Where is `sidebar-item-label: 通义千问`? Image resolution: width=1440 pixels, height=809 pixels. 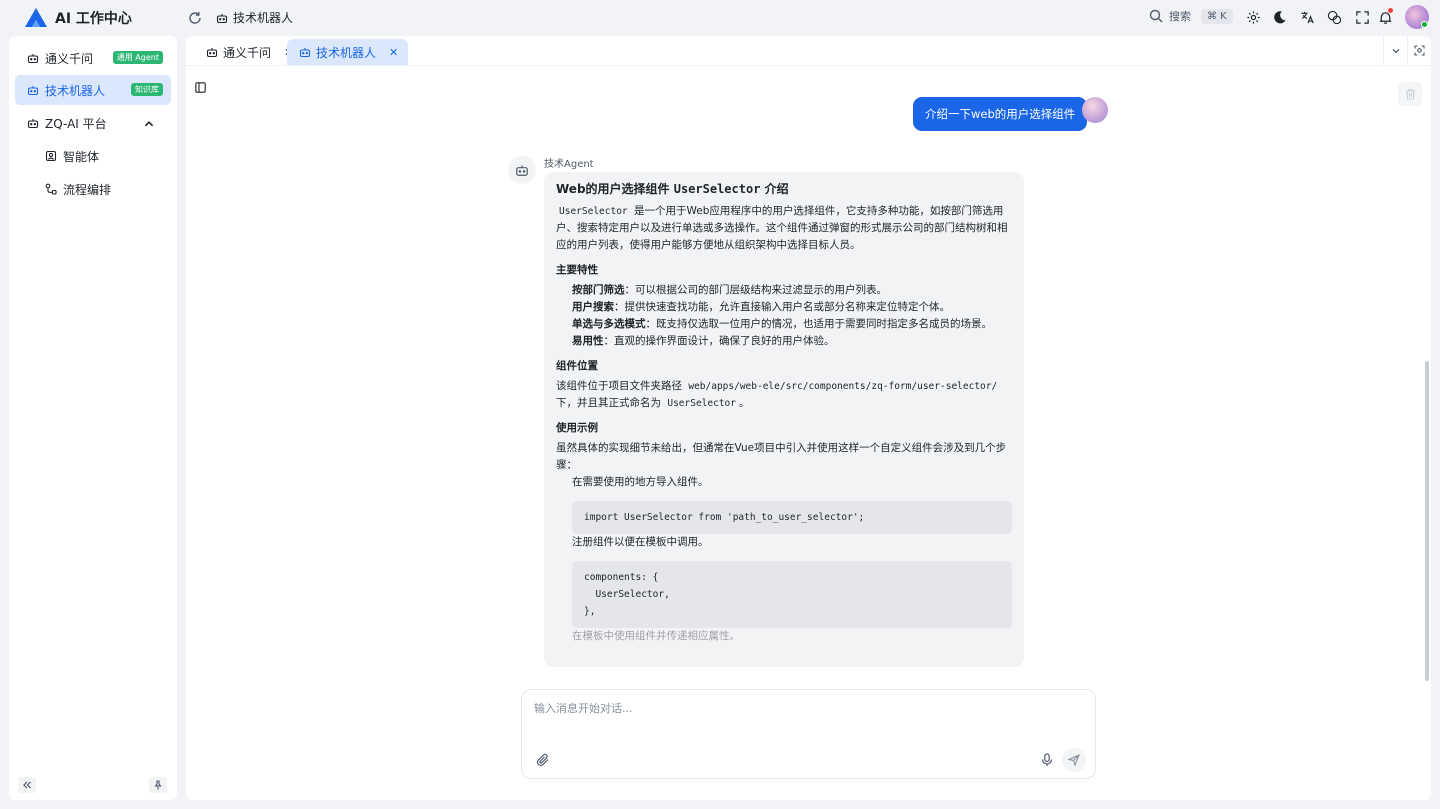 sidebar-item-label: 通义千问 is located at coordinates (69, 58).